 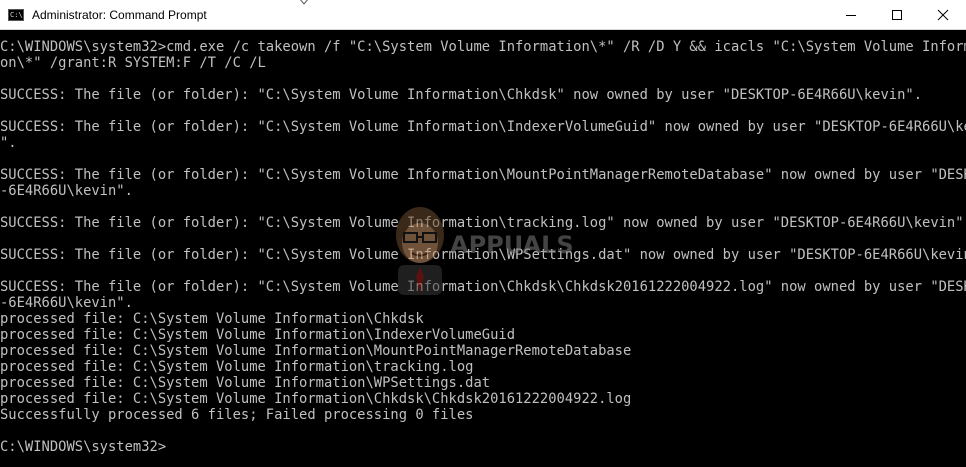 What do you see at coordinates (304, 2) in the screenshot?
I see `mouse-cursor-icon` at bounding box center [304, 2].